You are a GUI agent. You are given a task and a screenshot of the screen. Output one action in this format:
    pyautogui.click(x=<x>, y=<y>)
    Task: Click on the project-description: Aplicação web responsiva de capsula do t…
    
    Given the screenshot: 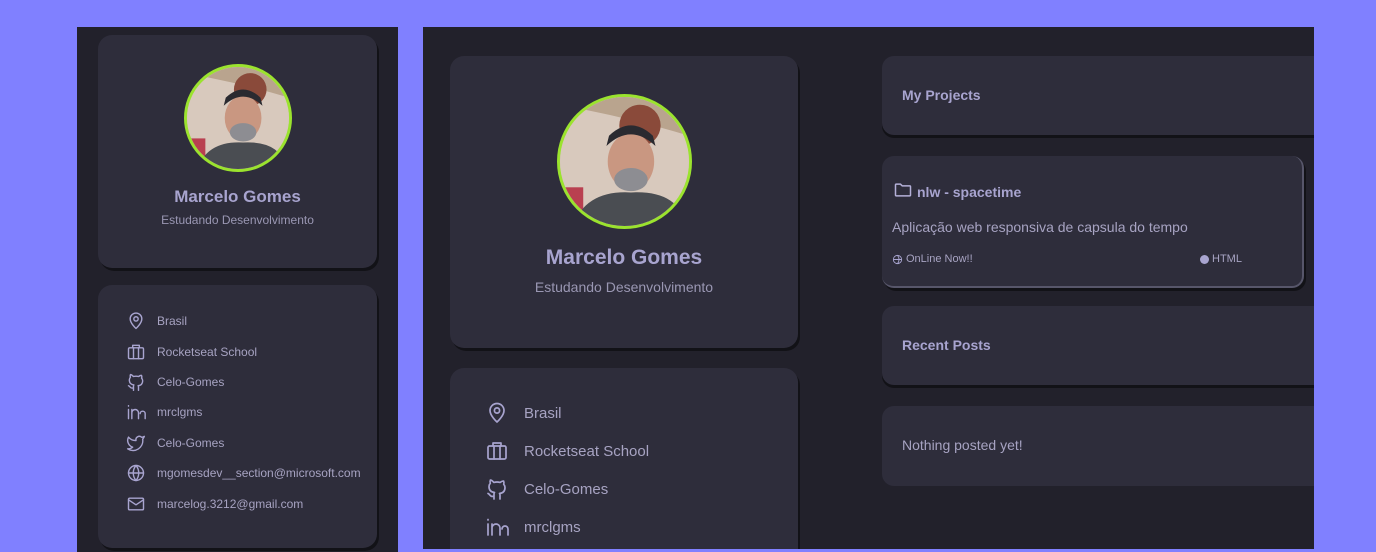 What is the action you would take?
    pyautogui.click(x=1040, y=227)
    